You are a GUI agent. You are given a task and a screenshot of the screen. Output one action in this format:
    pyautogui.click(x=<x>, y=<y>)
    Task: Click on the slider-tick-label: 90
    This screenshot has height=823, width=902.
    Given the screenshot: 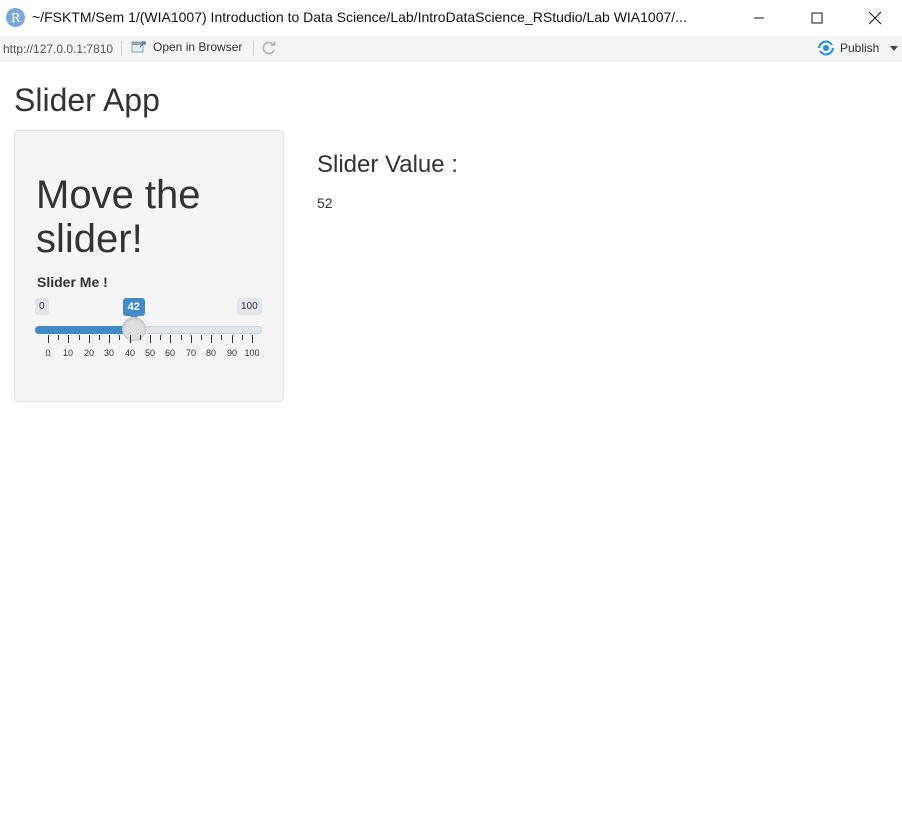 What is the action you would take?
    pyautogui.click(x=232, y=353)
    